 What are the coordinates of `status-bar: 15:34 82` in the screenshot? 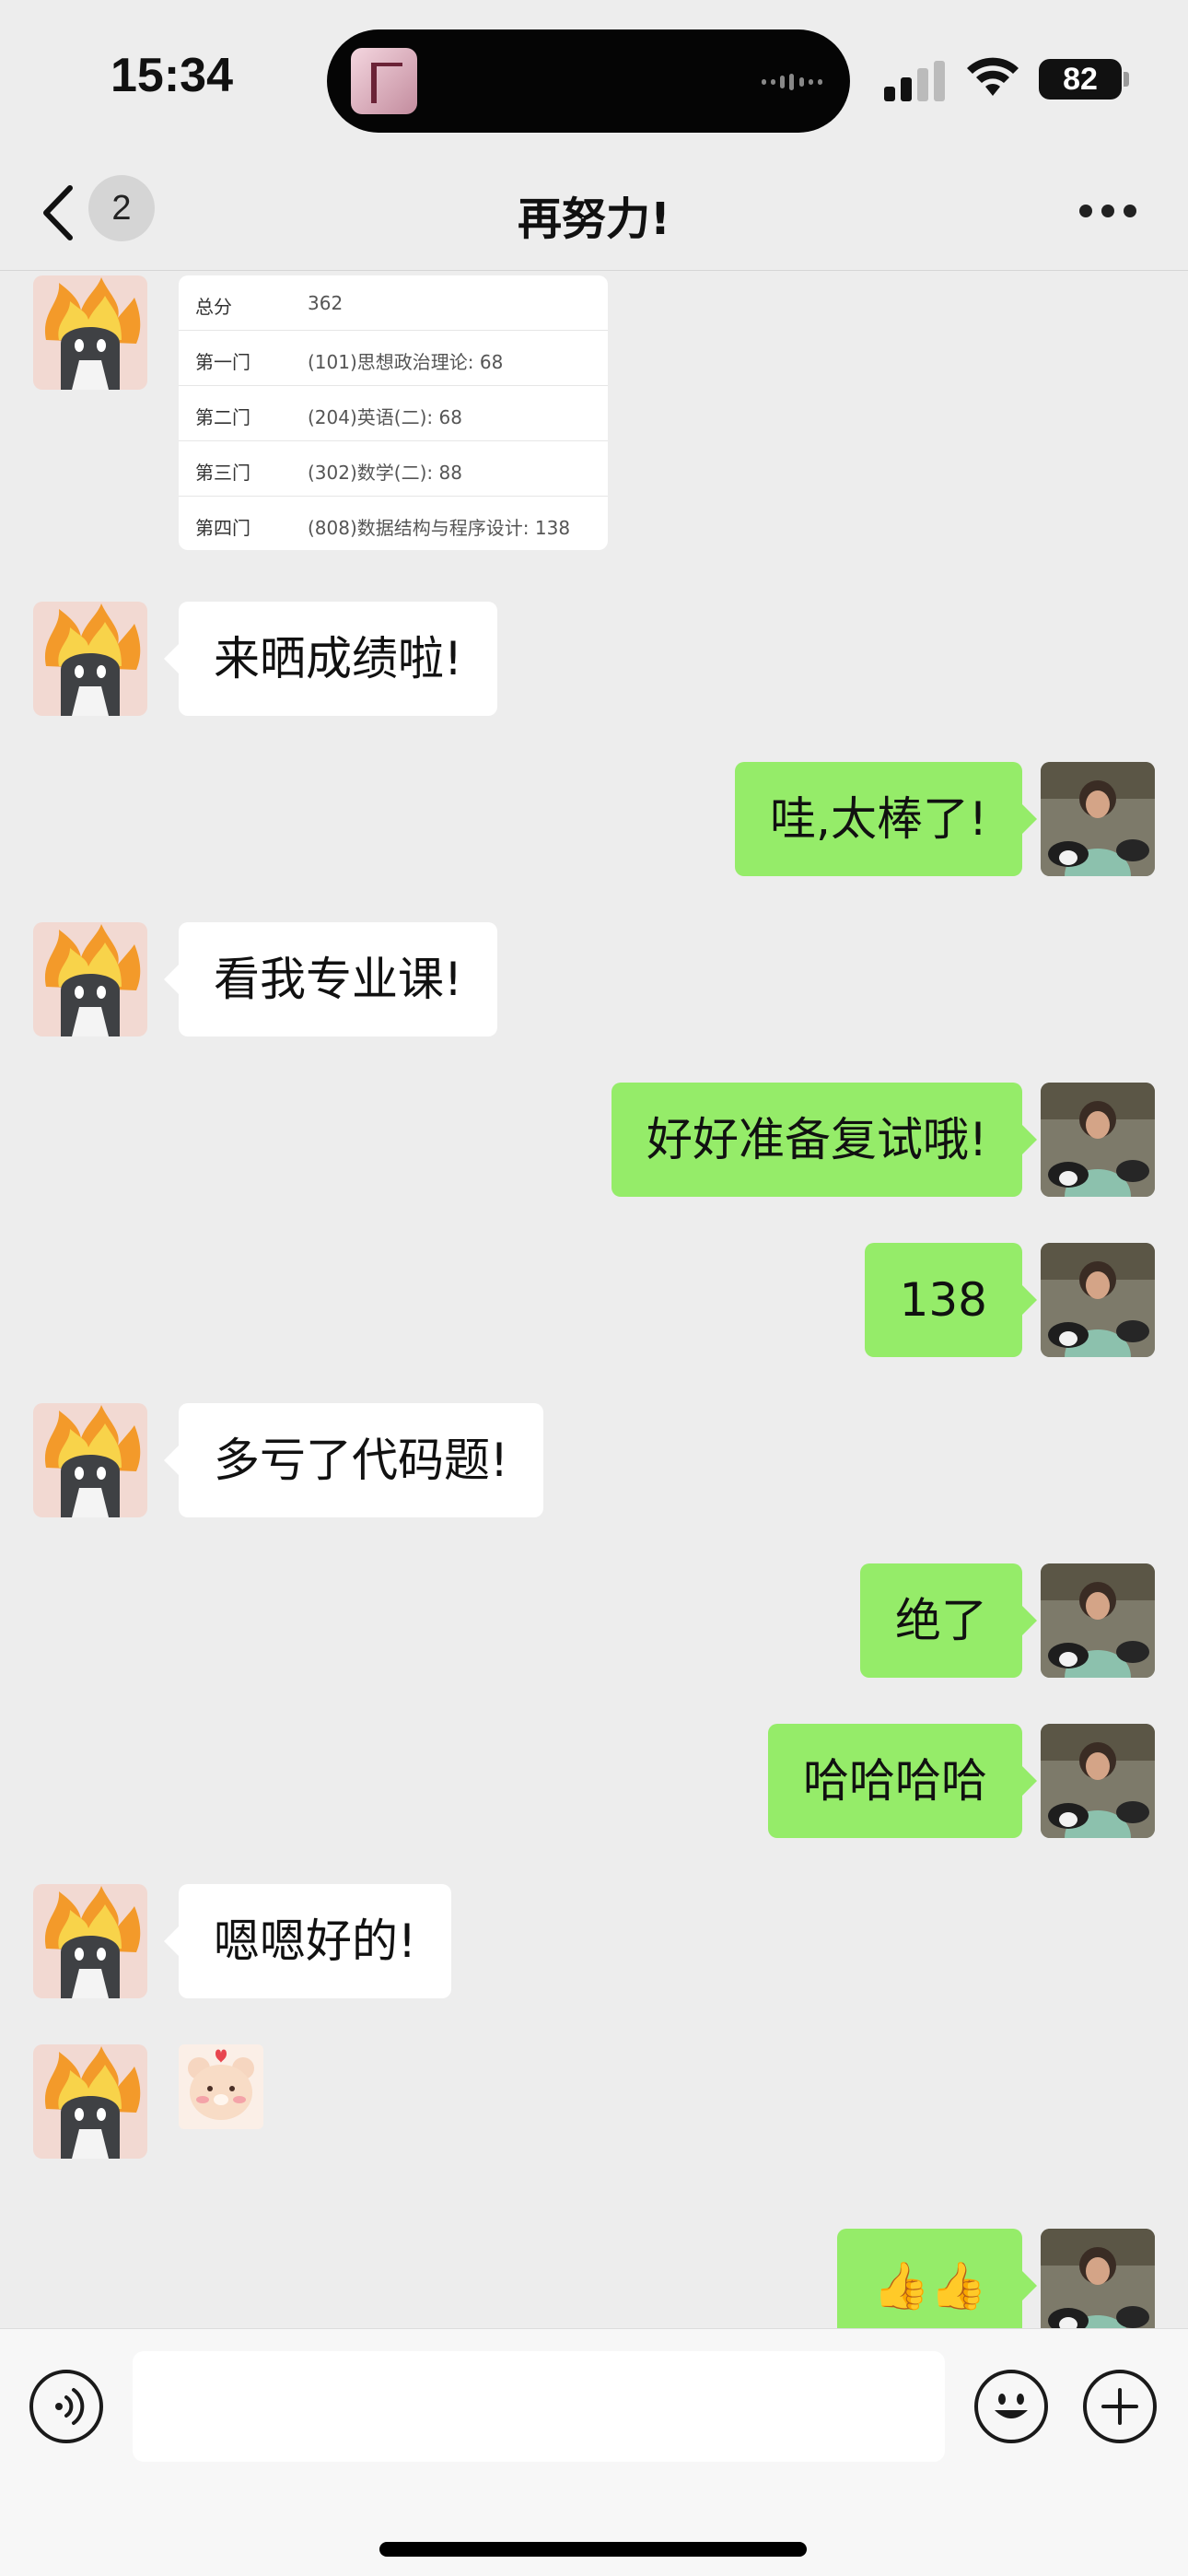 It's located at (594, 78).